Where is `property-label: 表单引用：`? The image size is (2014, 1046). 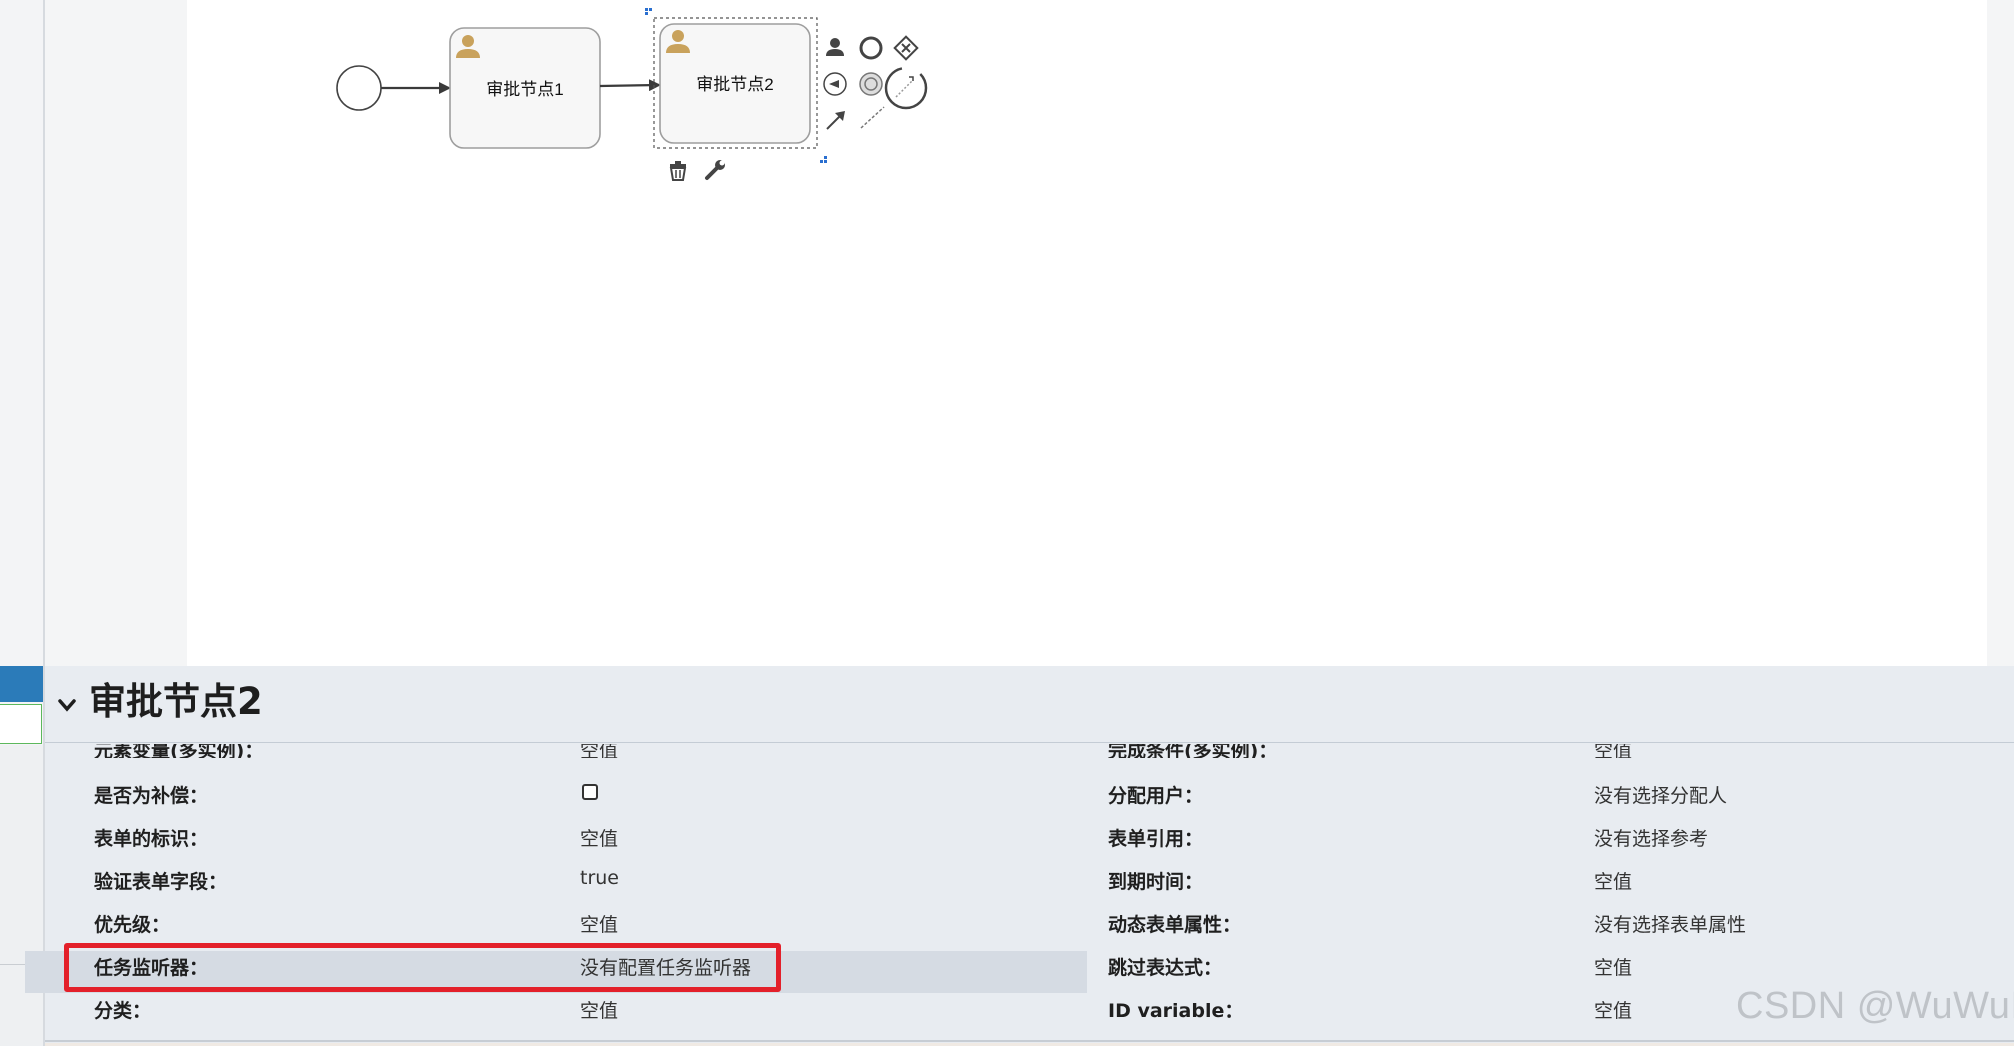 property-label: 表单引用： is located at coordinates (1156, 839).